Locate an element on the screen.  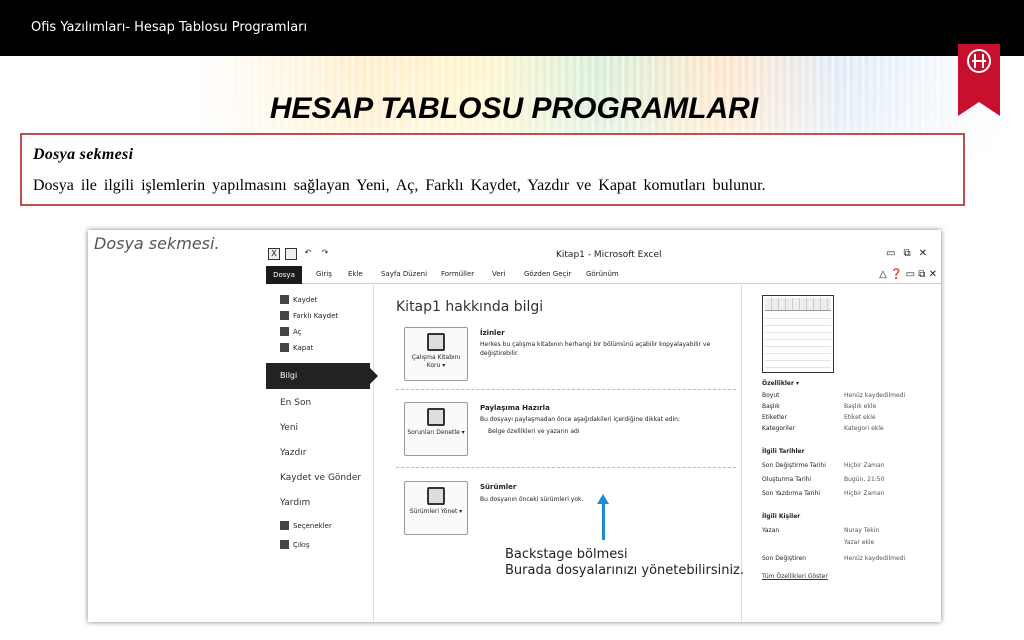
arrow-shaft is located at coordinates (603, 519).